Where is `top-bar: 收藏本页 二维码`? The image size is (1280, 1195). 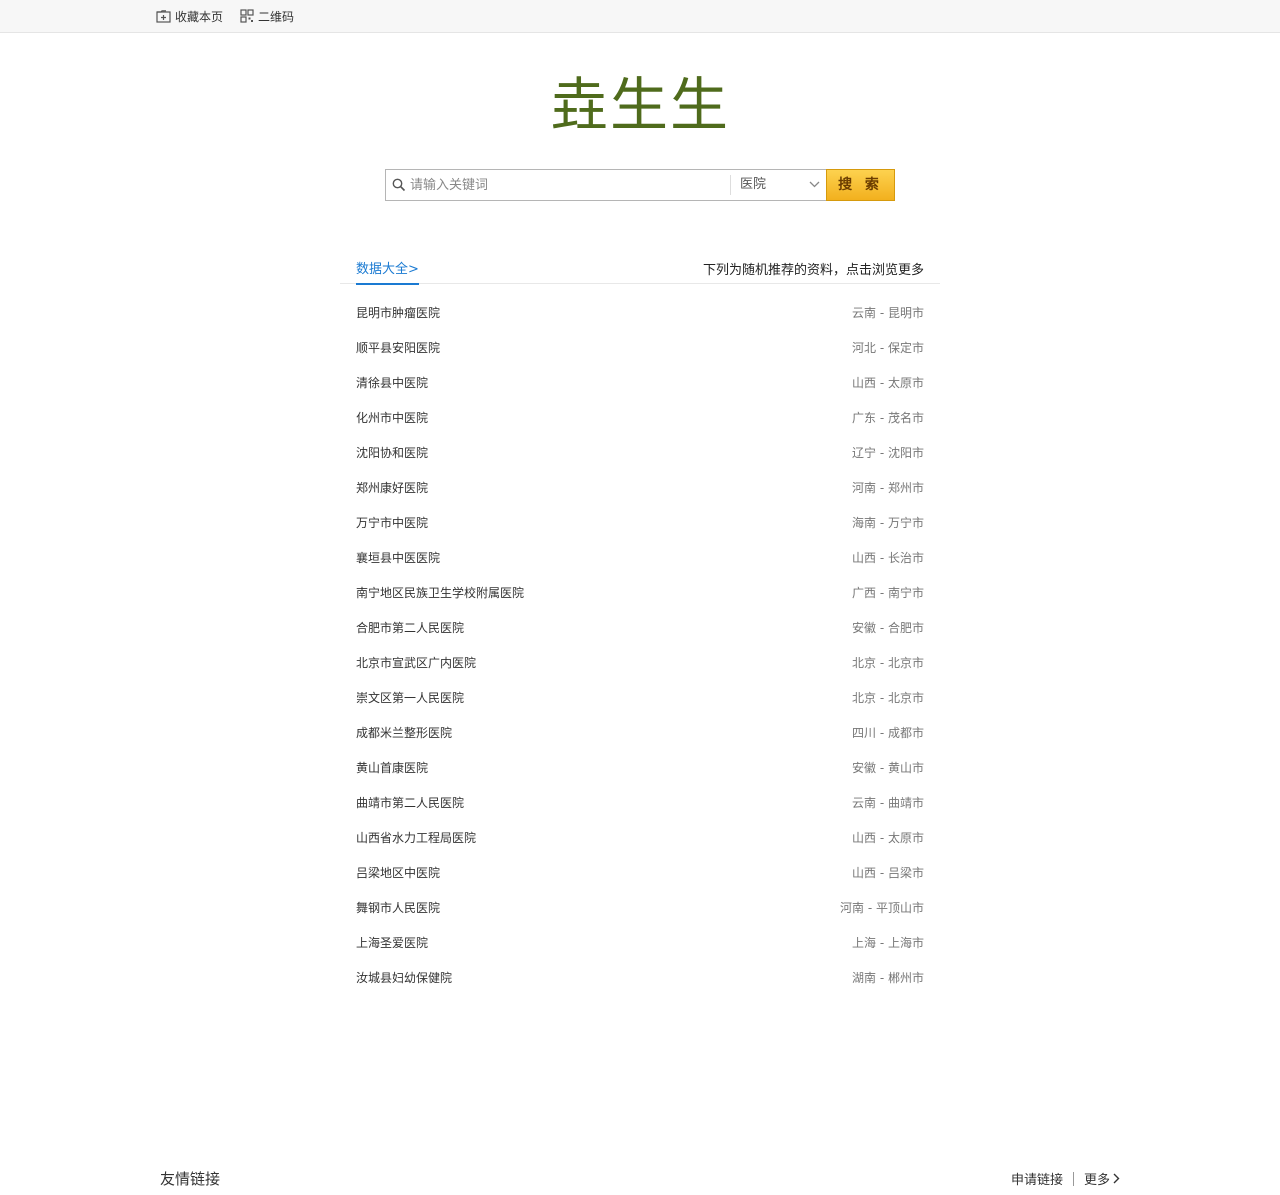 top-bar: 收藏本页 二维码 is located at coordinates (640, 16).